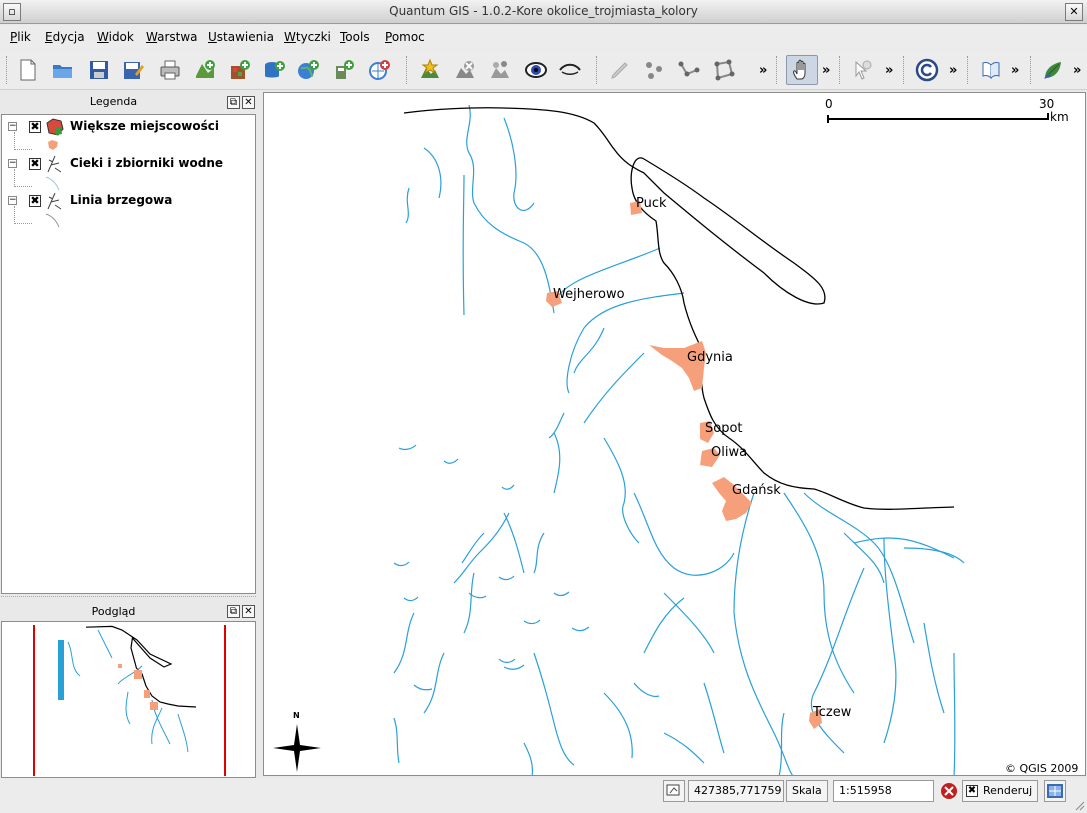 This screenshot has height=813, width=1087. Describe the element at coordinates (344, 70) in the screenshot. I see `new-vector-layer-icon` at that location.